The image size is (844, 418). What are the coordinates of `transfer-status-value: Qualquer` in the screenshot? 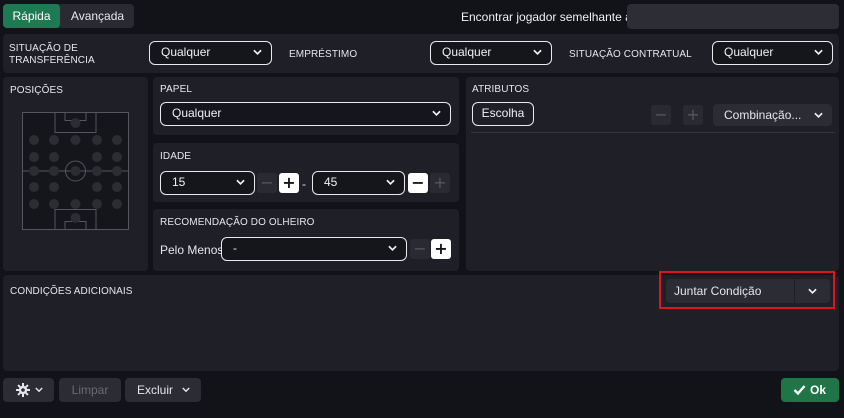 It's located at (186, 52).